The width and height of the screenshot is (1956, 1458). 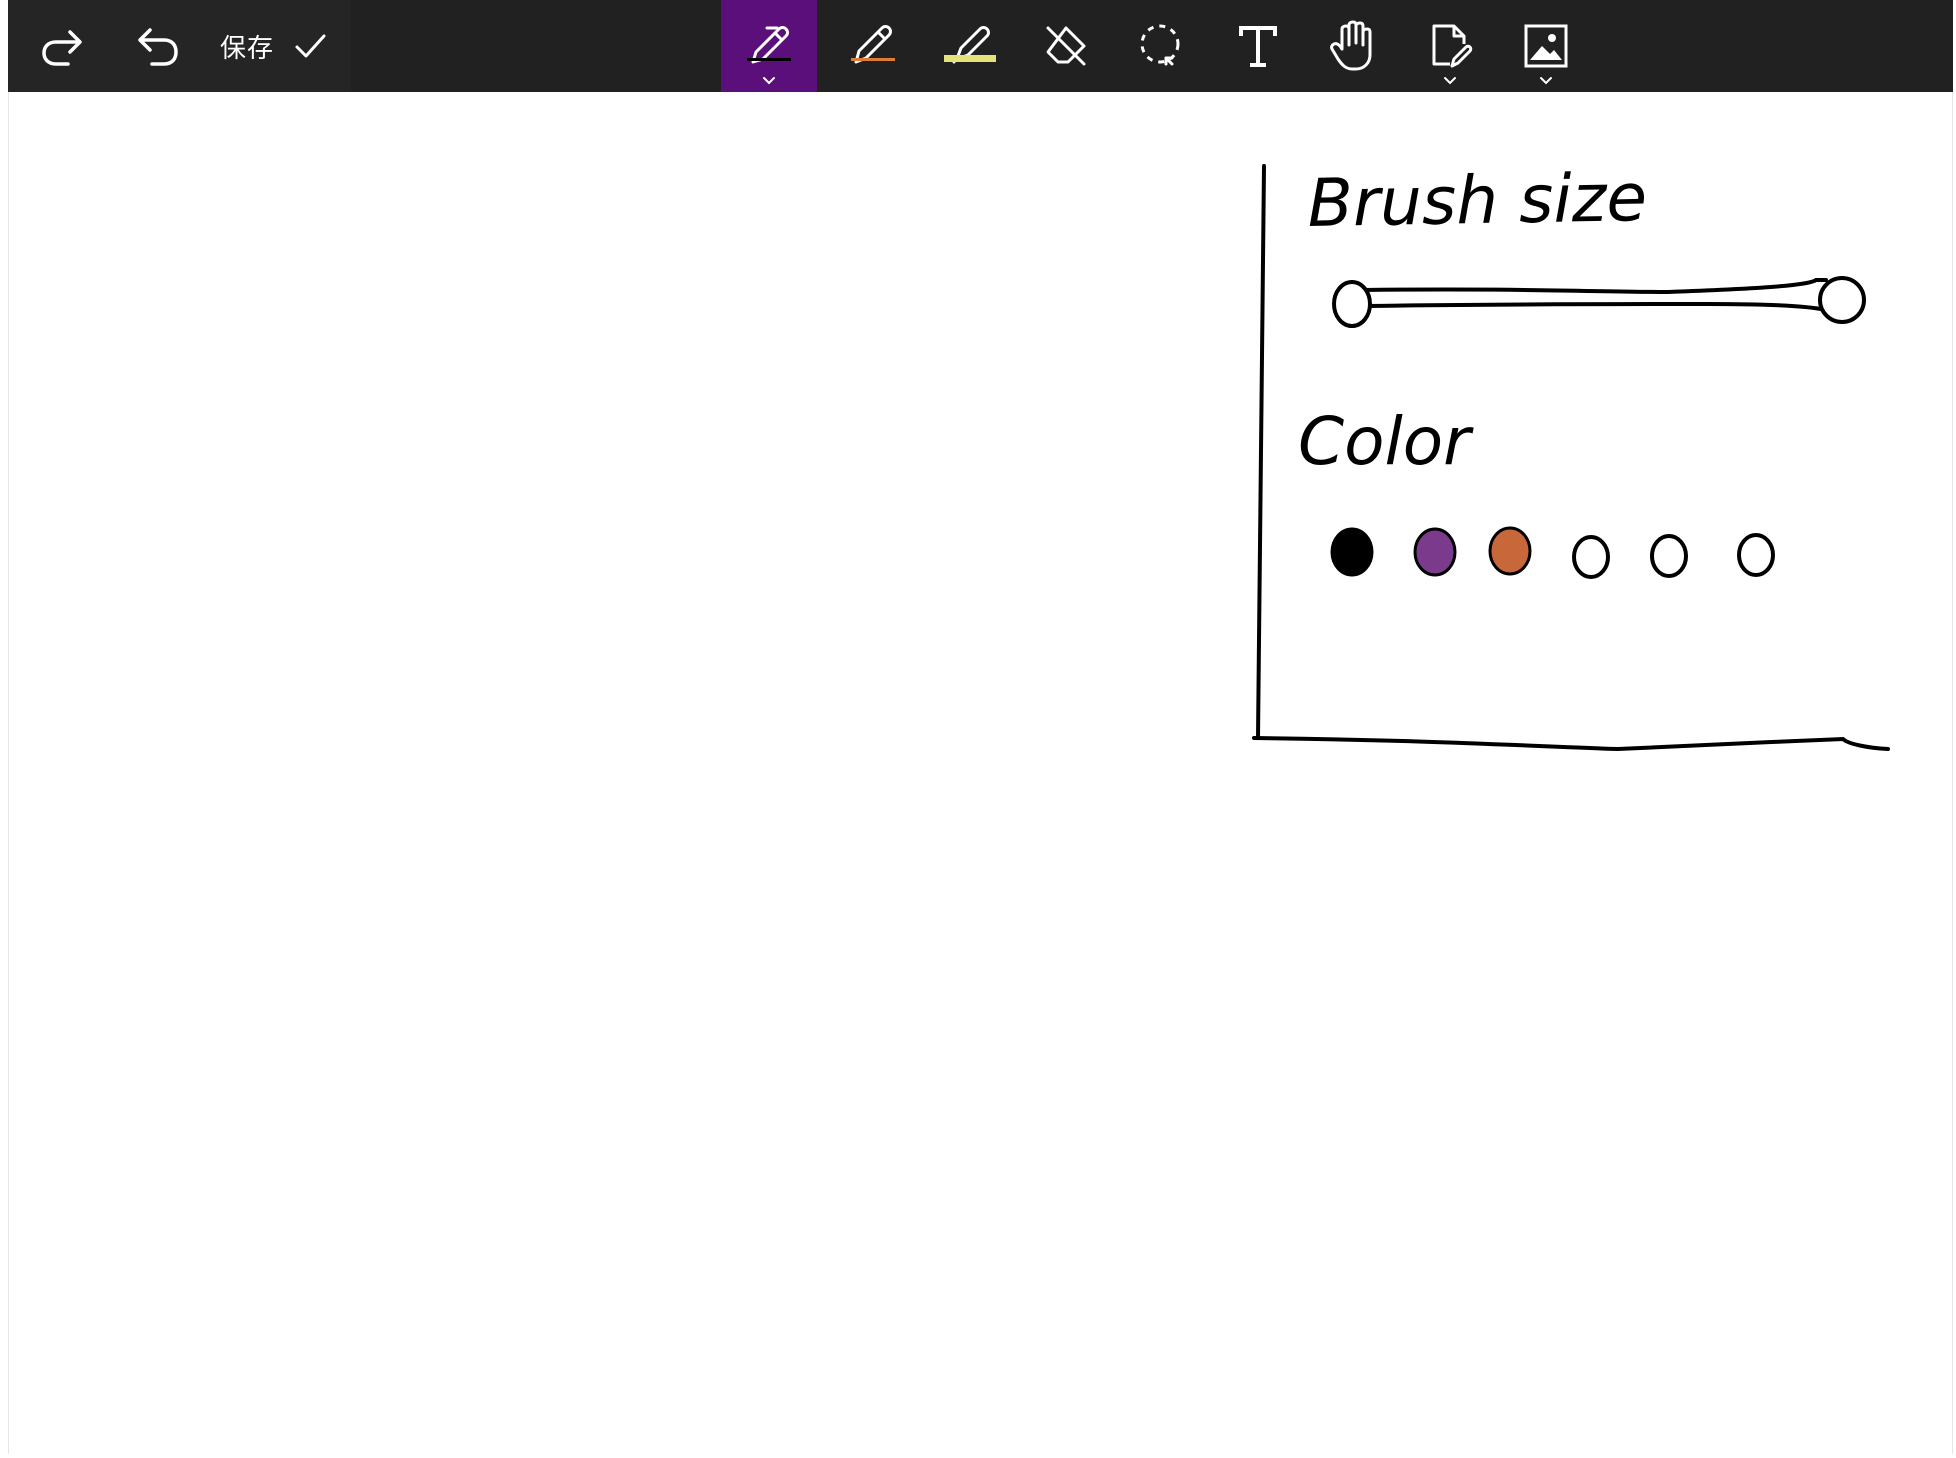 I want to click on sketch-panel-bottom-line, so click(x=1571, y=744).